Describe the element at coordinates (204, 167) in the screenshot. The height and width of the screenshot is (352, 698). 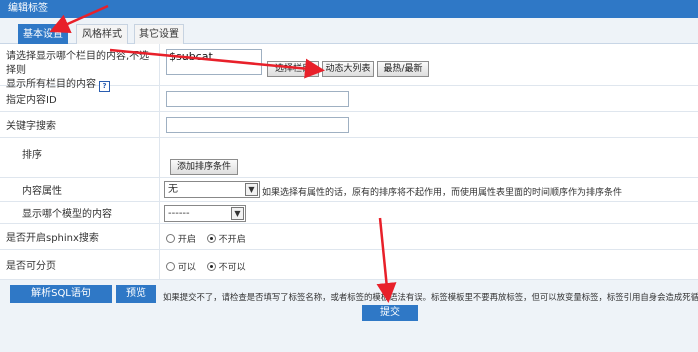
I see `add-sort-condition-button: 添加排序条件` at that location.